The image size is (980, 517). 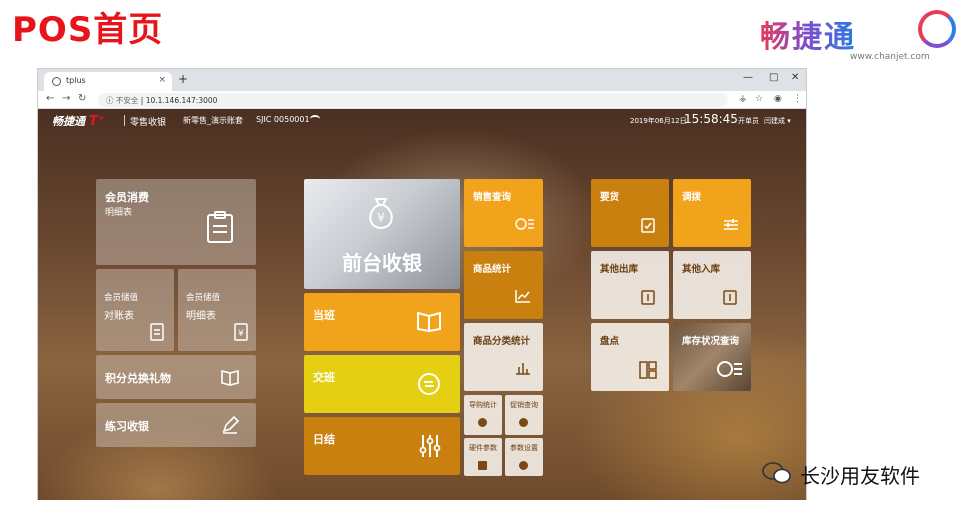 What do you see at coordinates (176, 377) in the screenshot?
I see `tile-points-exchange: 积分兑换礼物` at bounding box center [176, 377].